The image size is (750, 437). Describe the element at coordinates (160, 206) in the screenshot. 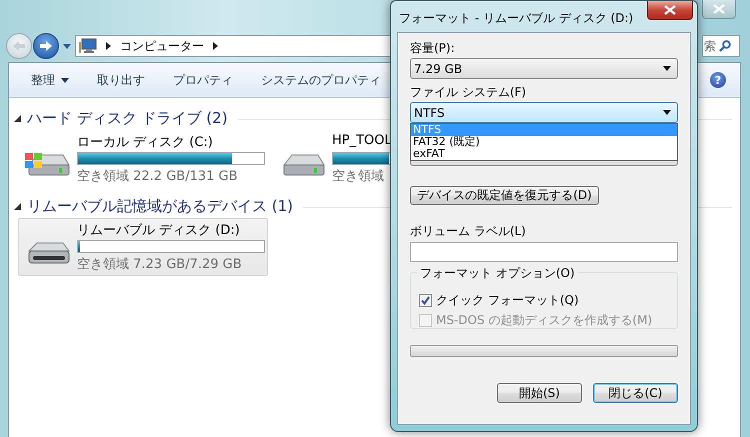

I see `group-heading: リムーバブル記憶域があるデバイス (1)` at that location.